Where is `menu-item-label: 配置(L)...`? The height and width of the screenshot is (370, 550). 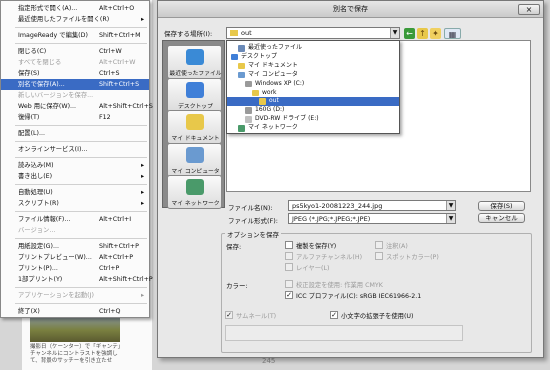 menu-item-label: 配置(L)... is located at coordinates (32, 133).